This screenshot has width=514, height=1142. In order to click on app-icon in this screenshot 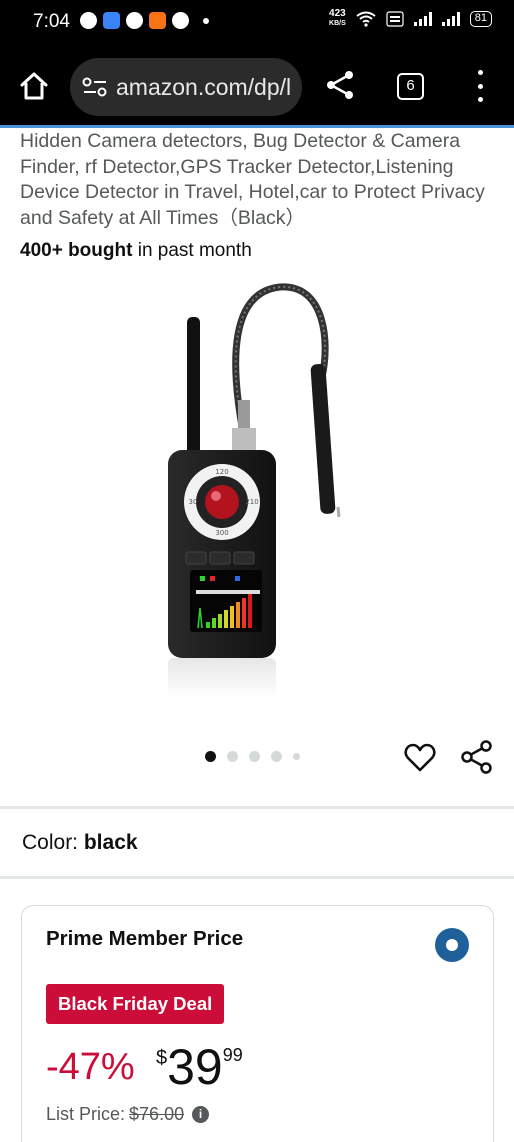, I will do `click(111, 20)`.